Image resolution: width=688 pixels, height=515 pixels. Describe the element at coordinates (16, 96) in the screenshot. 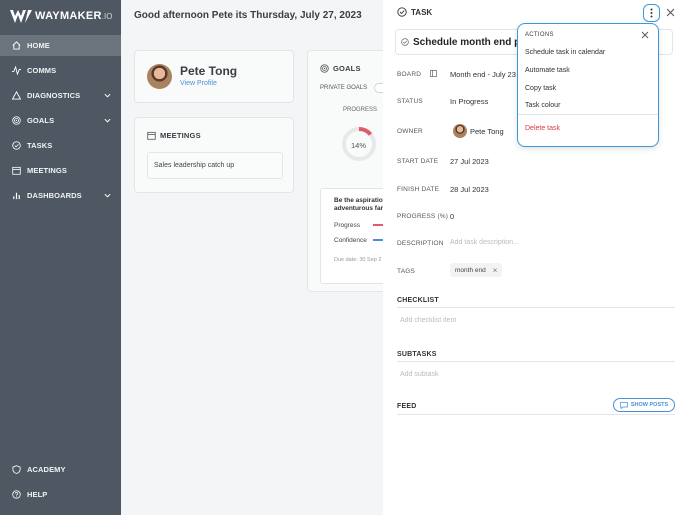

I see `triangle-icon` at that location.